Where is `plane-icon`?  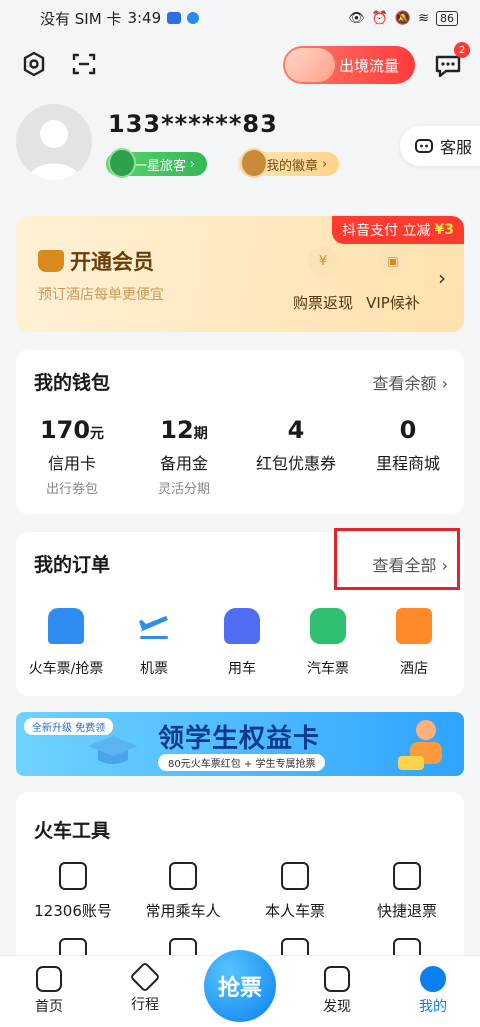 plane-icon is located at coordinates (154, 626).